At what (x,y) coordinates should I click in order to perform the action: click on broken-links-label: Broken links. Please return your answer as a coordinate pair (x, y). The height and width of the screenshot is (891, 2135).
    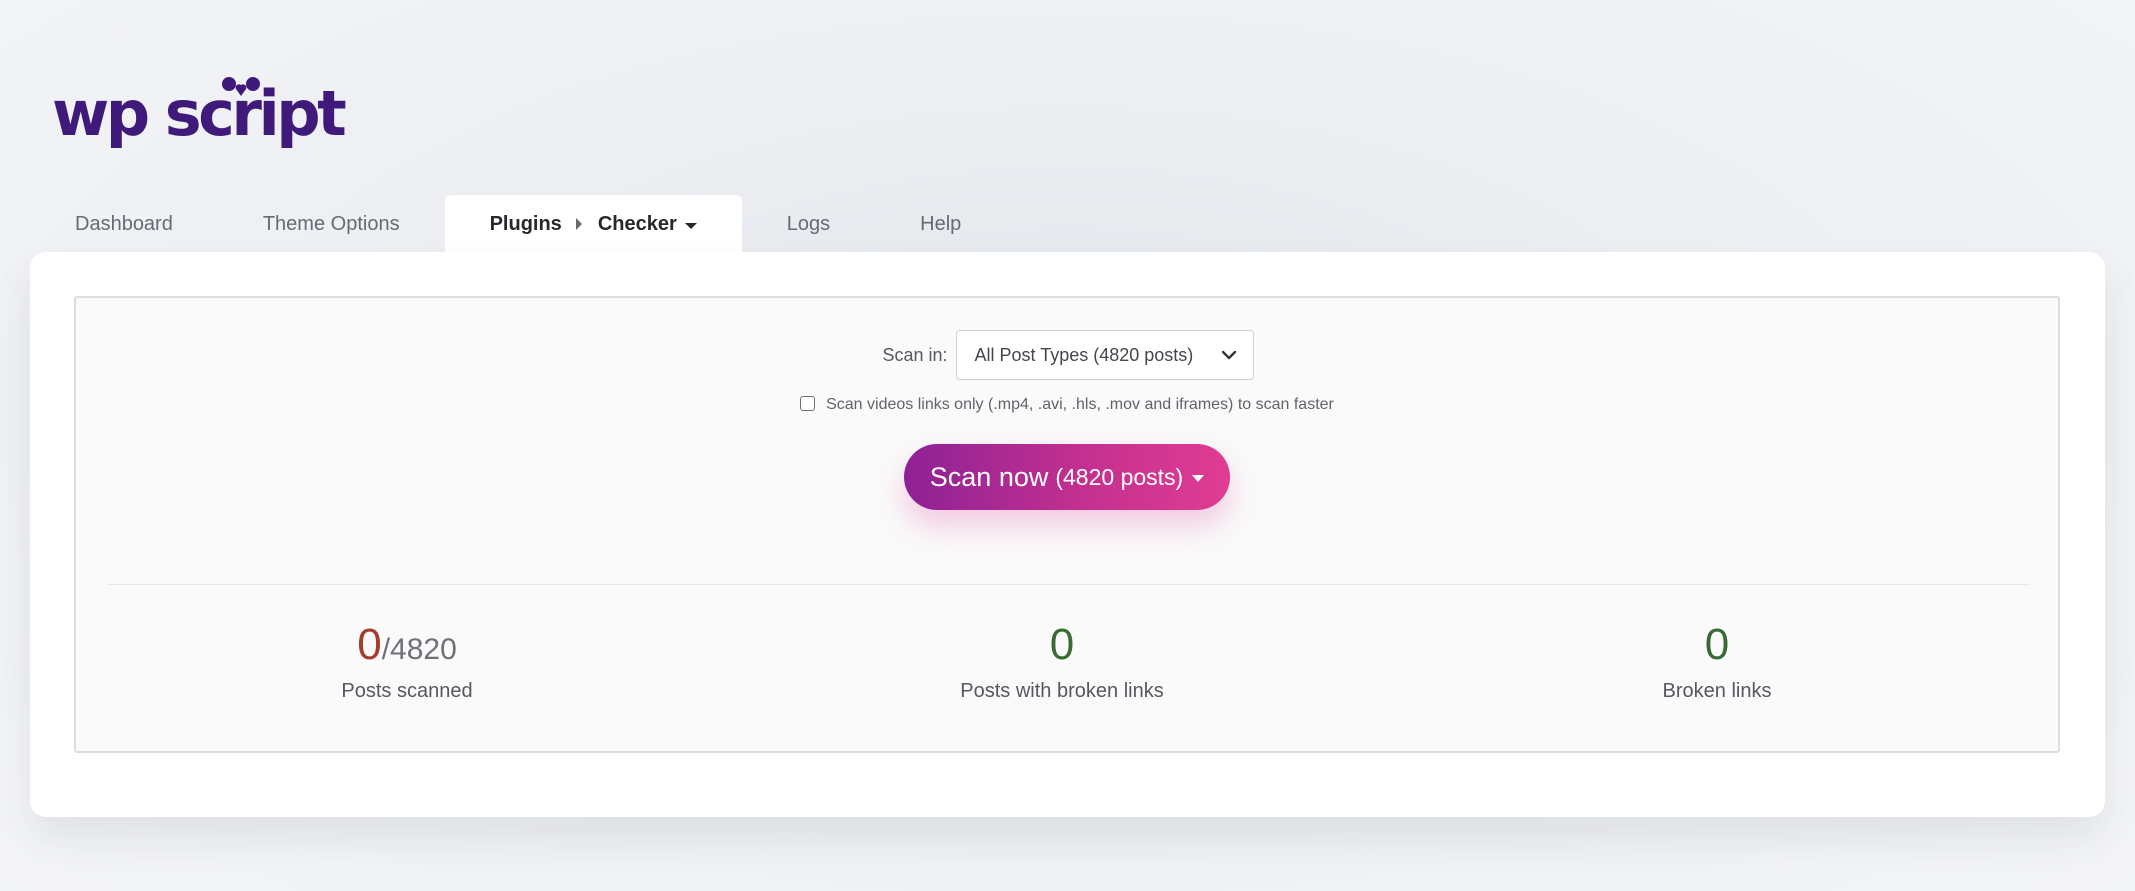
    Looking at the image, I should click on (1717, 691).